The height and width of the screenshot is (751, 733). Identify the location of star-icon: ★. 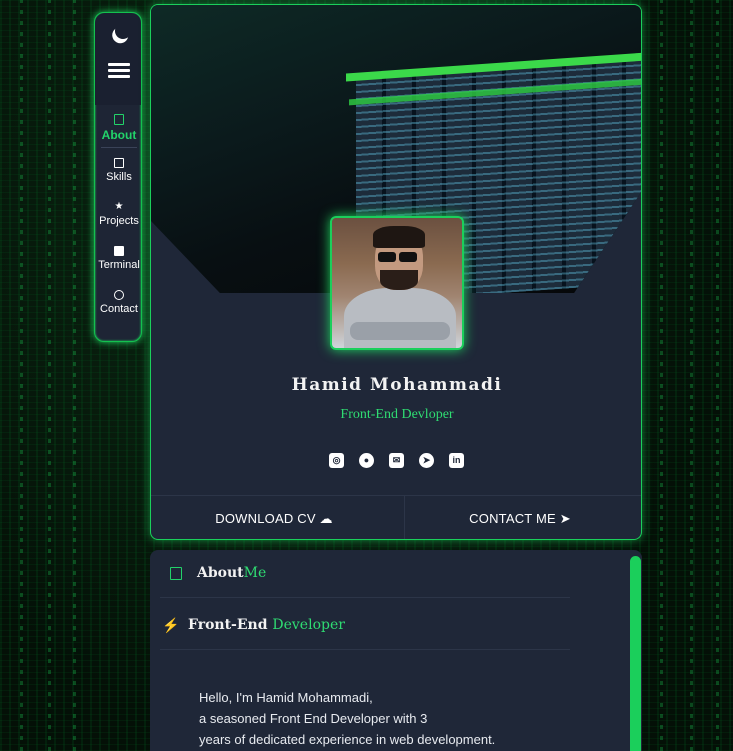
(119, 206).